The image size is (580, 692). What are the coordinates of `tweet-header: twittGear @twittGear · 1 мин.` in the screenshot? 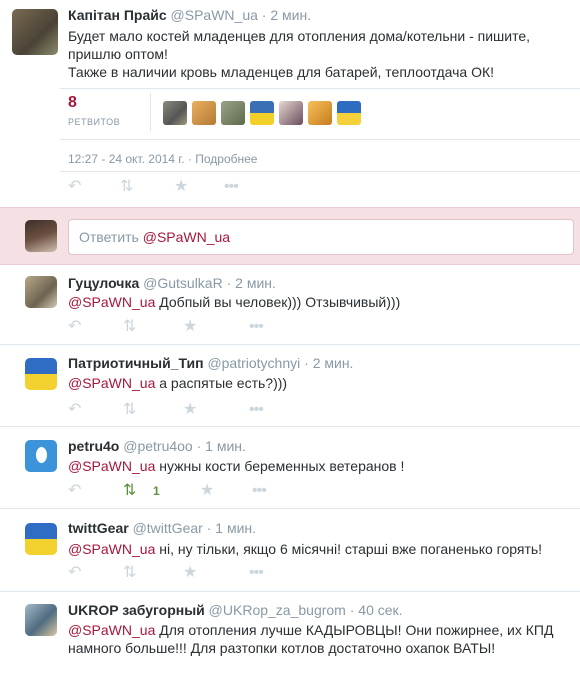 It's located at (162, 528).